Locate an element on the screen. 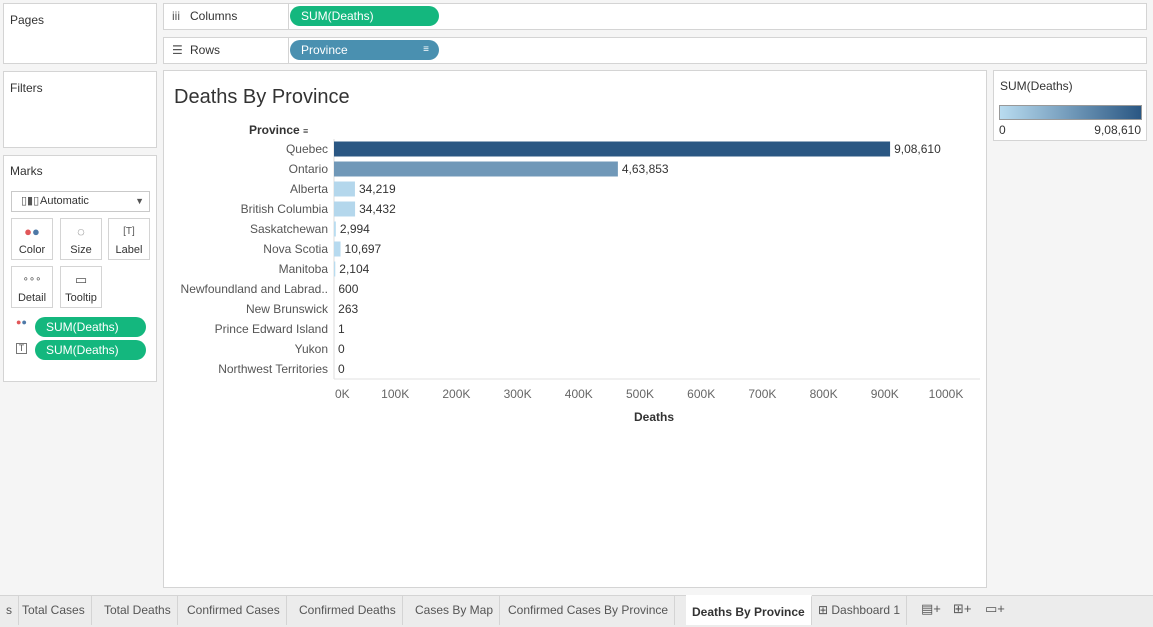 The image size is (1153, 627). tab-label: s is located at coordinates (9, 610).